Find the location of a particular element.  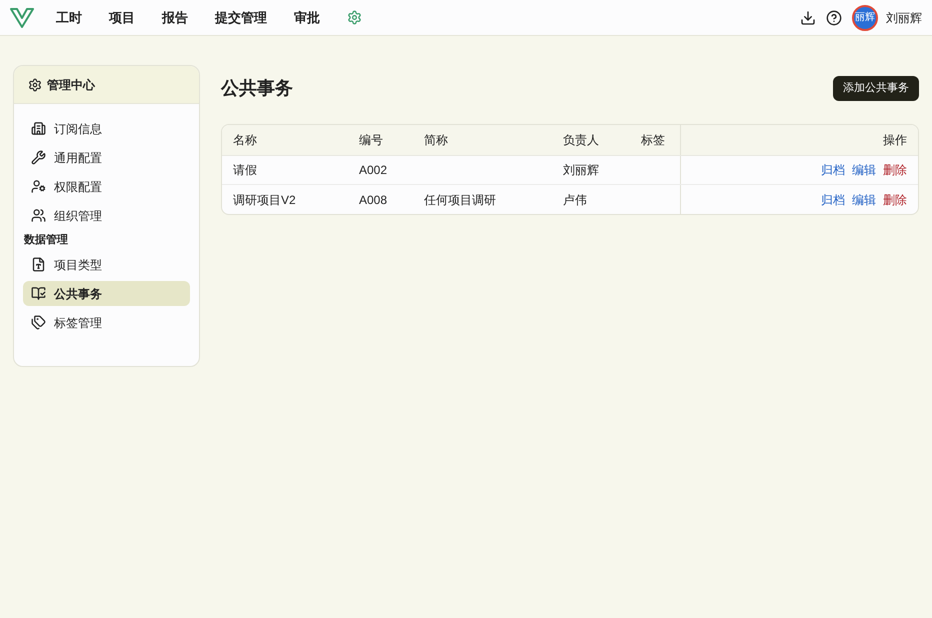

user-gear-icon is located at coordinates (38, 186).